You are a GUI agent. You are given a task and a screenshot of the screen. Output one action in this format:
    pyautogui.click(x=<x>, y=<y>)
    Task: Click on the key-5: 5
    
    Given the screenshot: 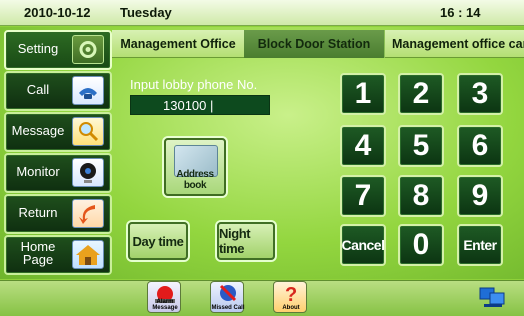 What is the action you would take?
    pyautogui.click(x=421, y=146)
    